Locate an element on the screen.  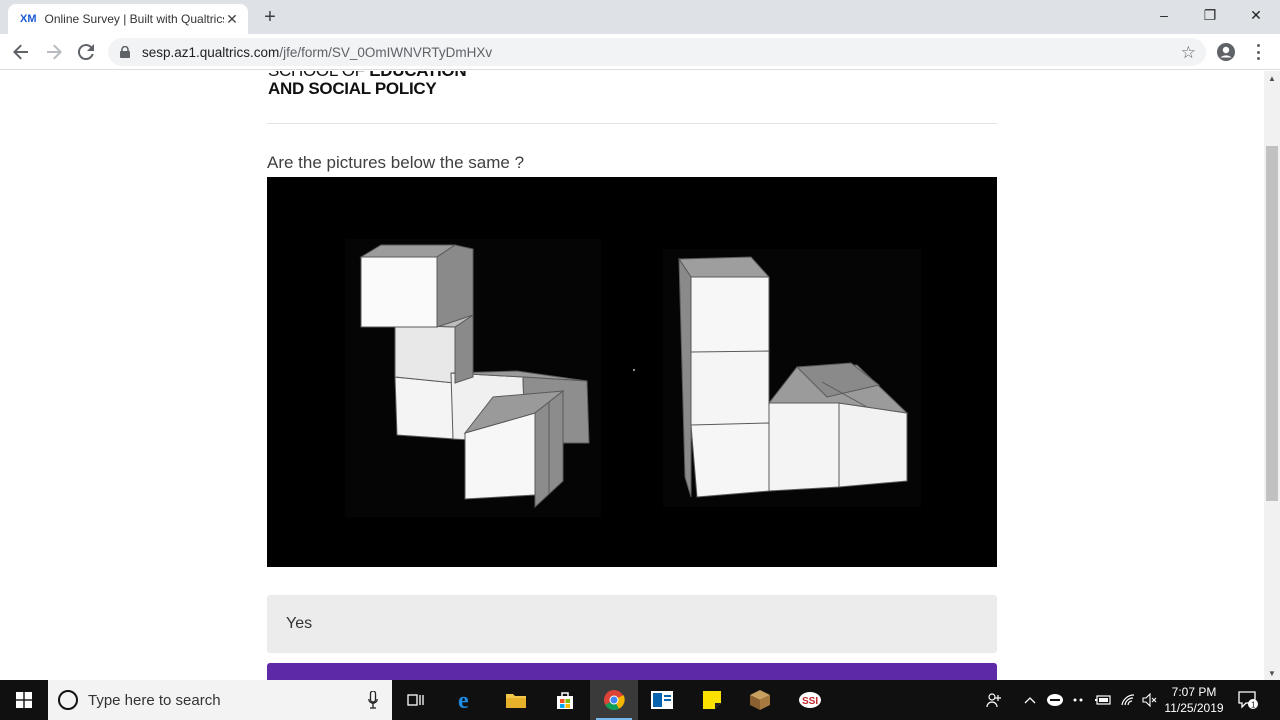
choice-yes: Yes is located at coordinates (632, 624).